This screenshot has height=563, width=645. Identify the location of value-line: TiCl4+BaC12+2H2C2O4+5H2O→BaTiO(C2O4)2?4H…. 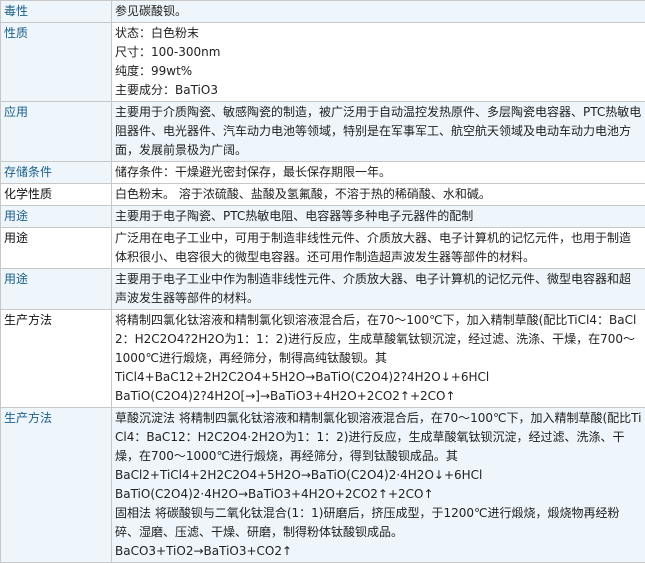
(378, 377).